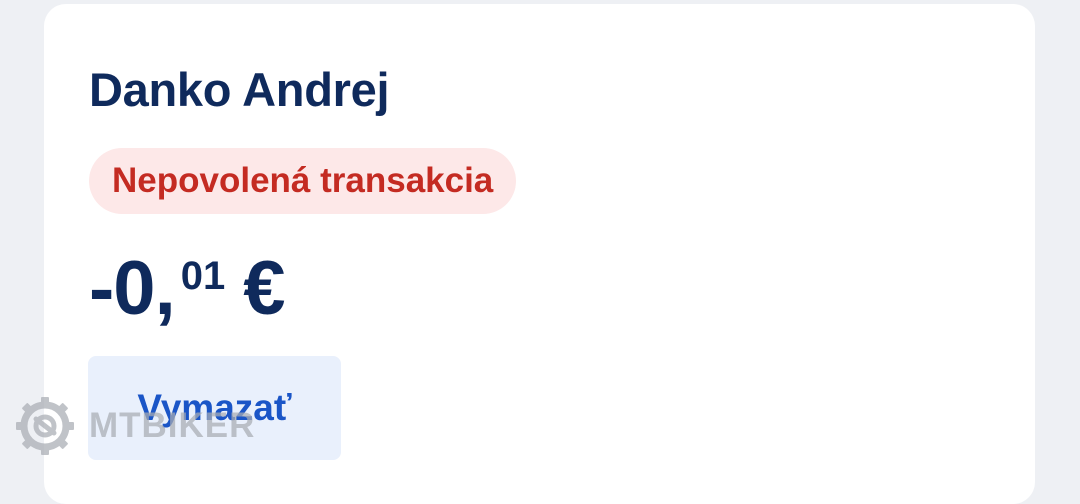  What do you see at coordinates (303, 181) in the screenshot?
I see `status-badge: Nepovolená transakcia` at bounding box center [303, 181].